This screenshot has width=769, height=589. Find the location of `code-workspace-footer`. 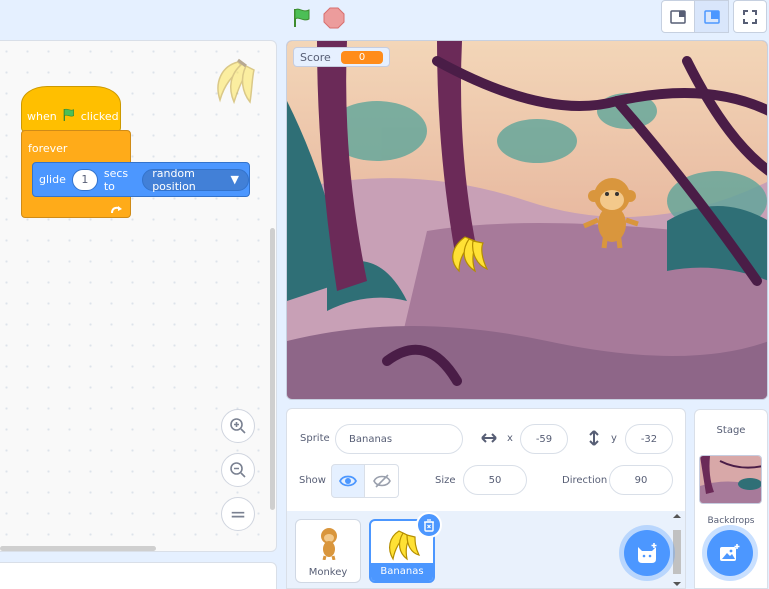

code-workspace-footer is located at coordinates (138, 575).